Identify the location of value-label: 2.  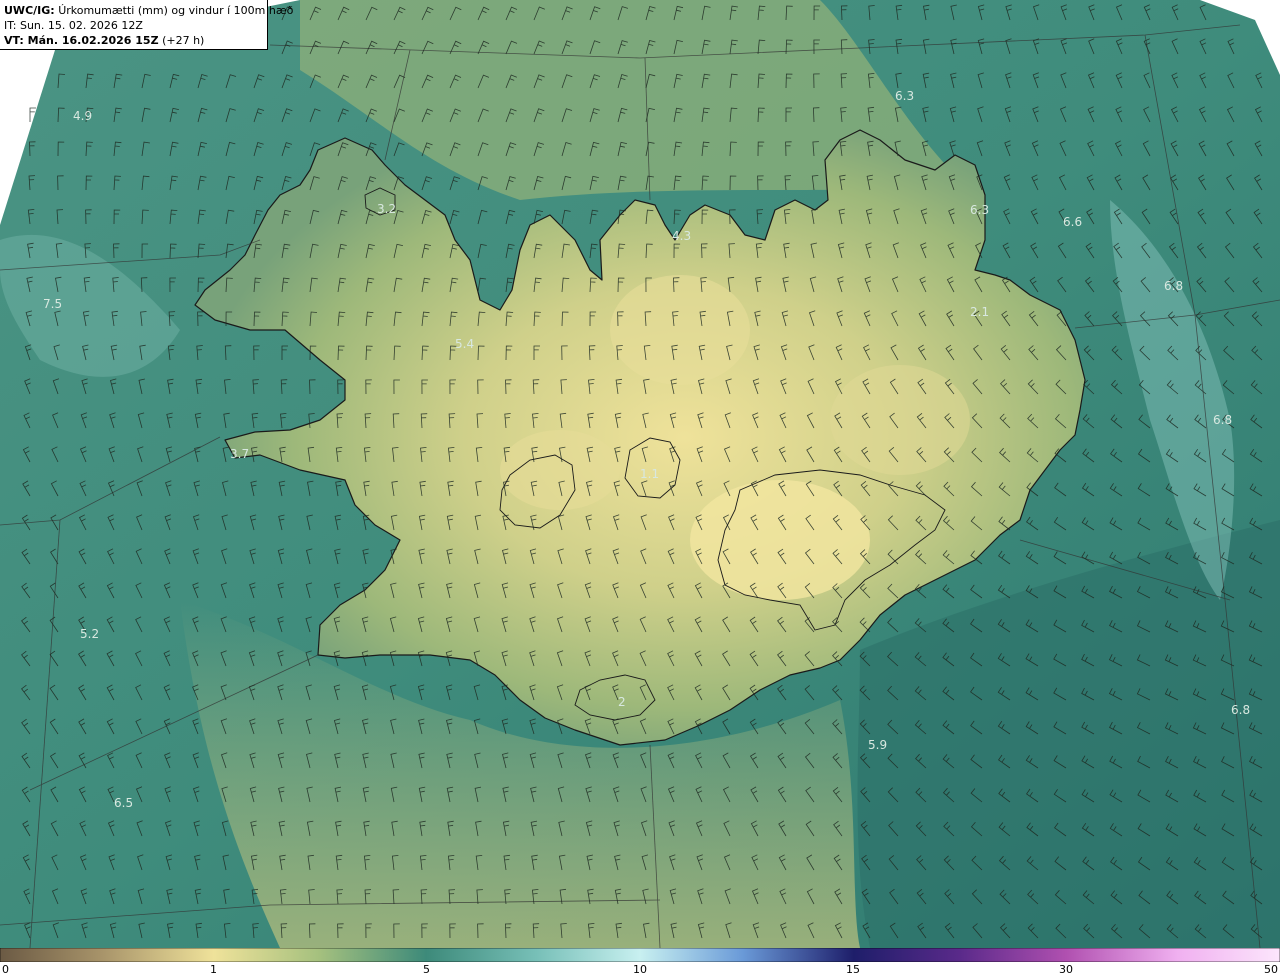
(622, 702).